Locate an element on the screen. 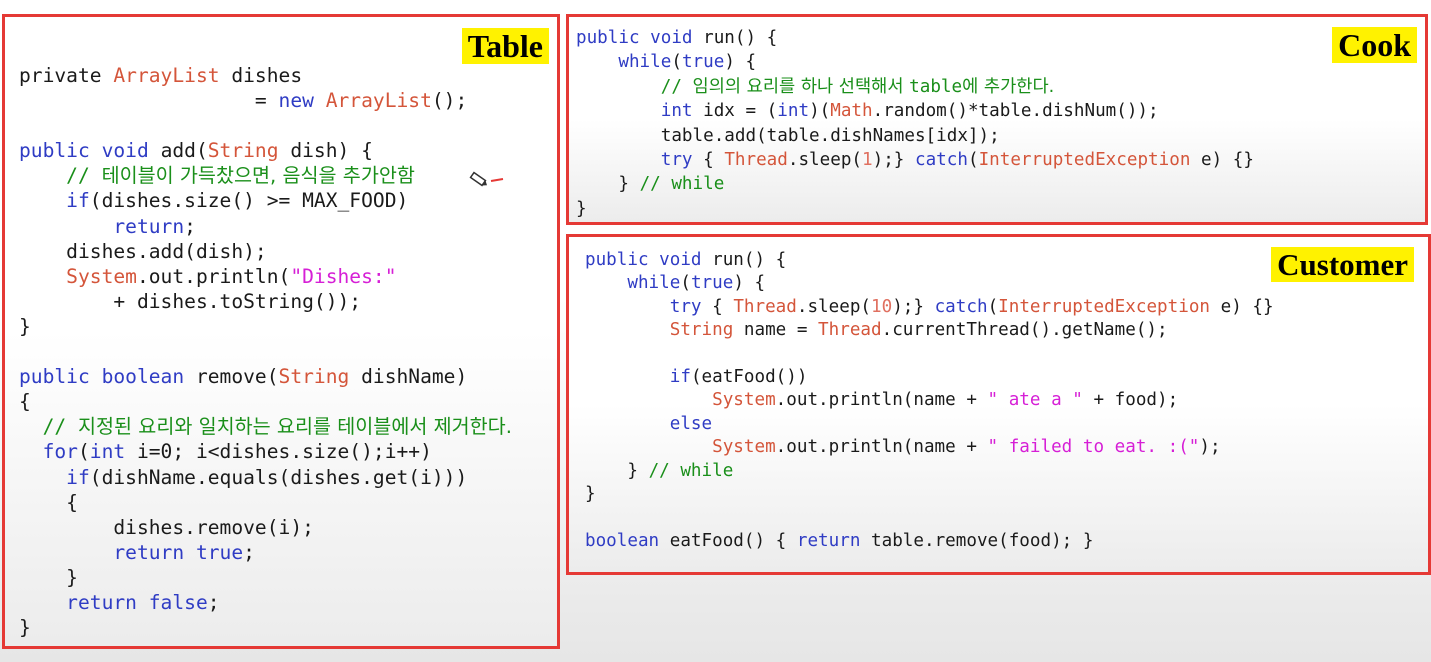 This screenshot has width=1431, height=662. code-token: dishes.add(dish); is located at coordinates (143, 251).